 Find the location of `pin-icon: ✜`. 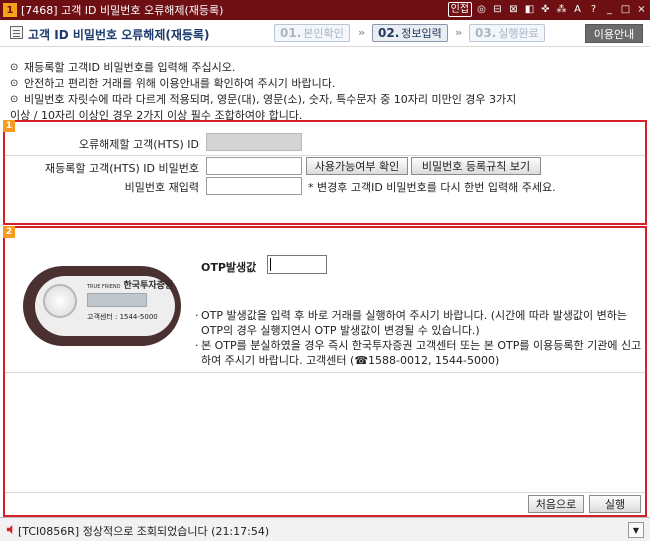

pin-icon: ✜ is located at coordinates (545, 9).